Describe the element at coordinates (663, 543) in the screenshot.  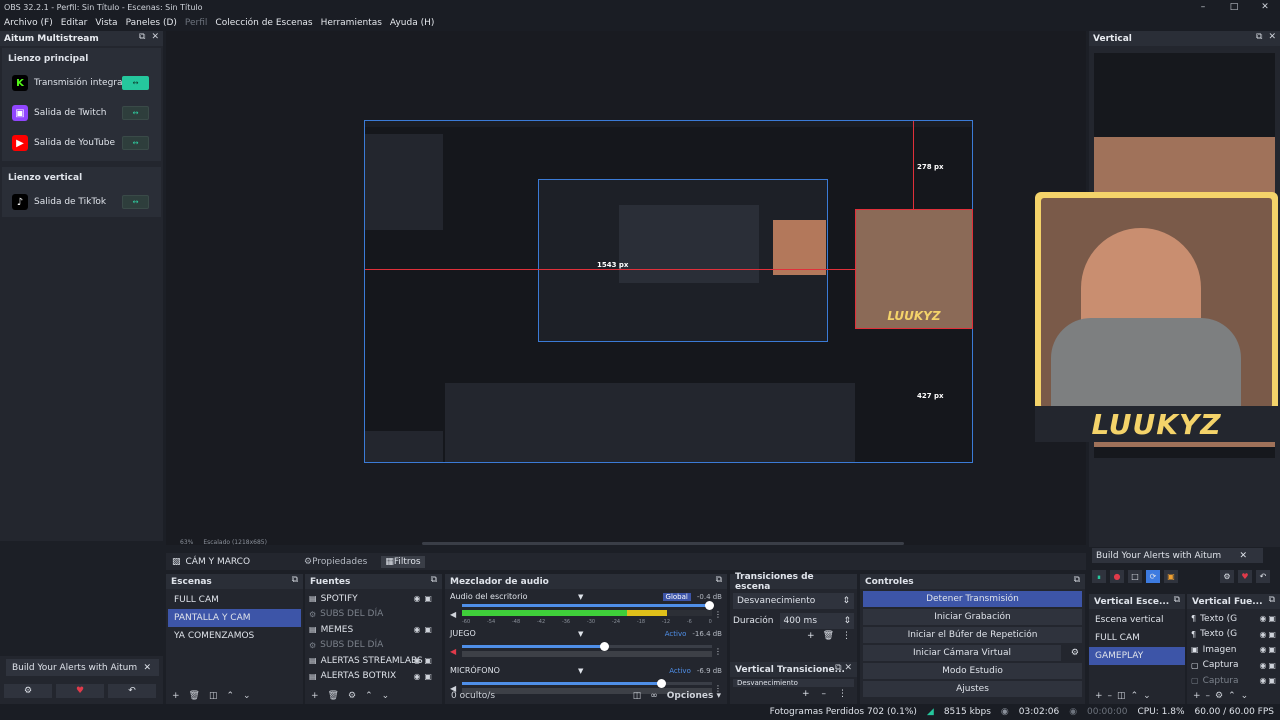
I see `horizontal-scrollbar` at that location.